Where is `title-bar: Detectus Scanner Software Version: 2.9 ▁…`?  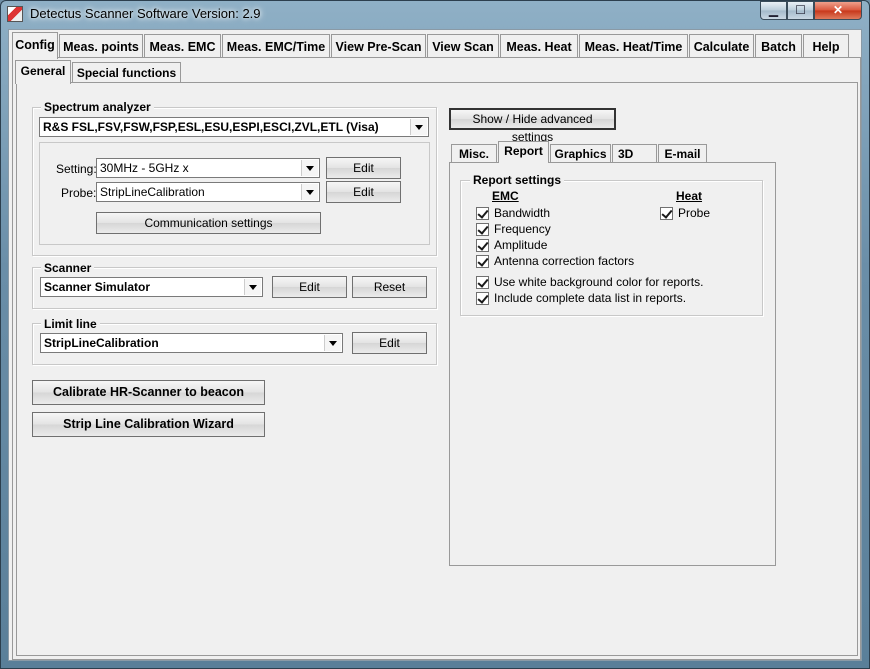 title-bar: Detectus Scanner Software Version: 2.9 ▁… is located at coordinates (435, 14).